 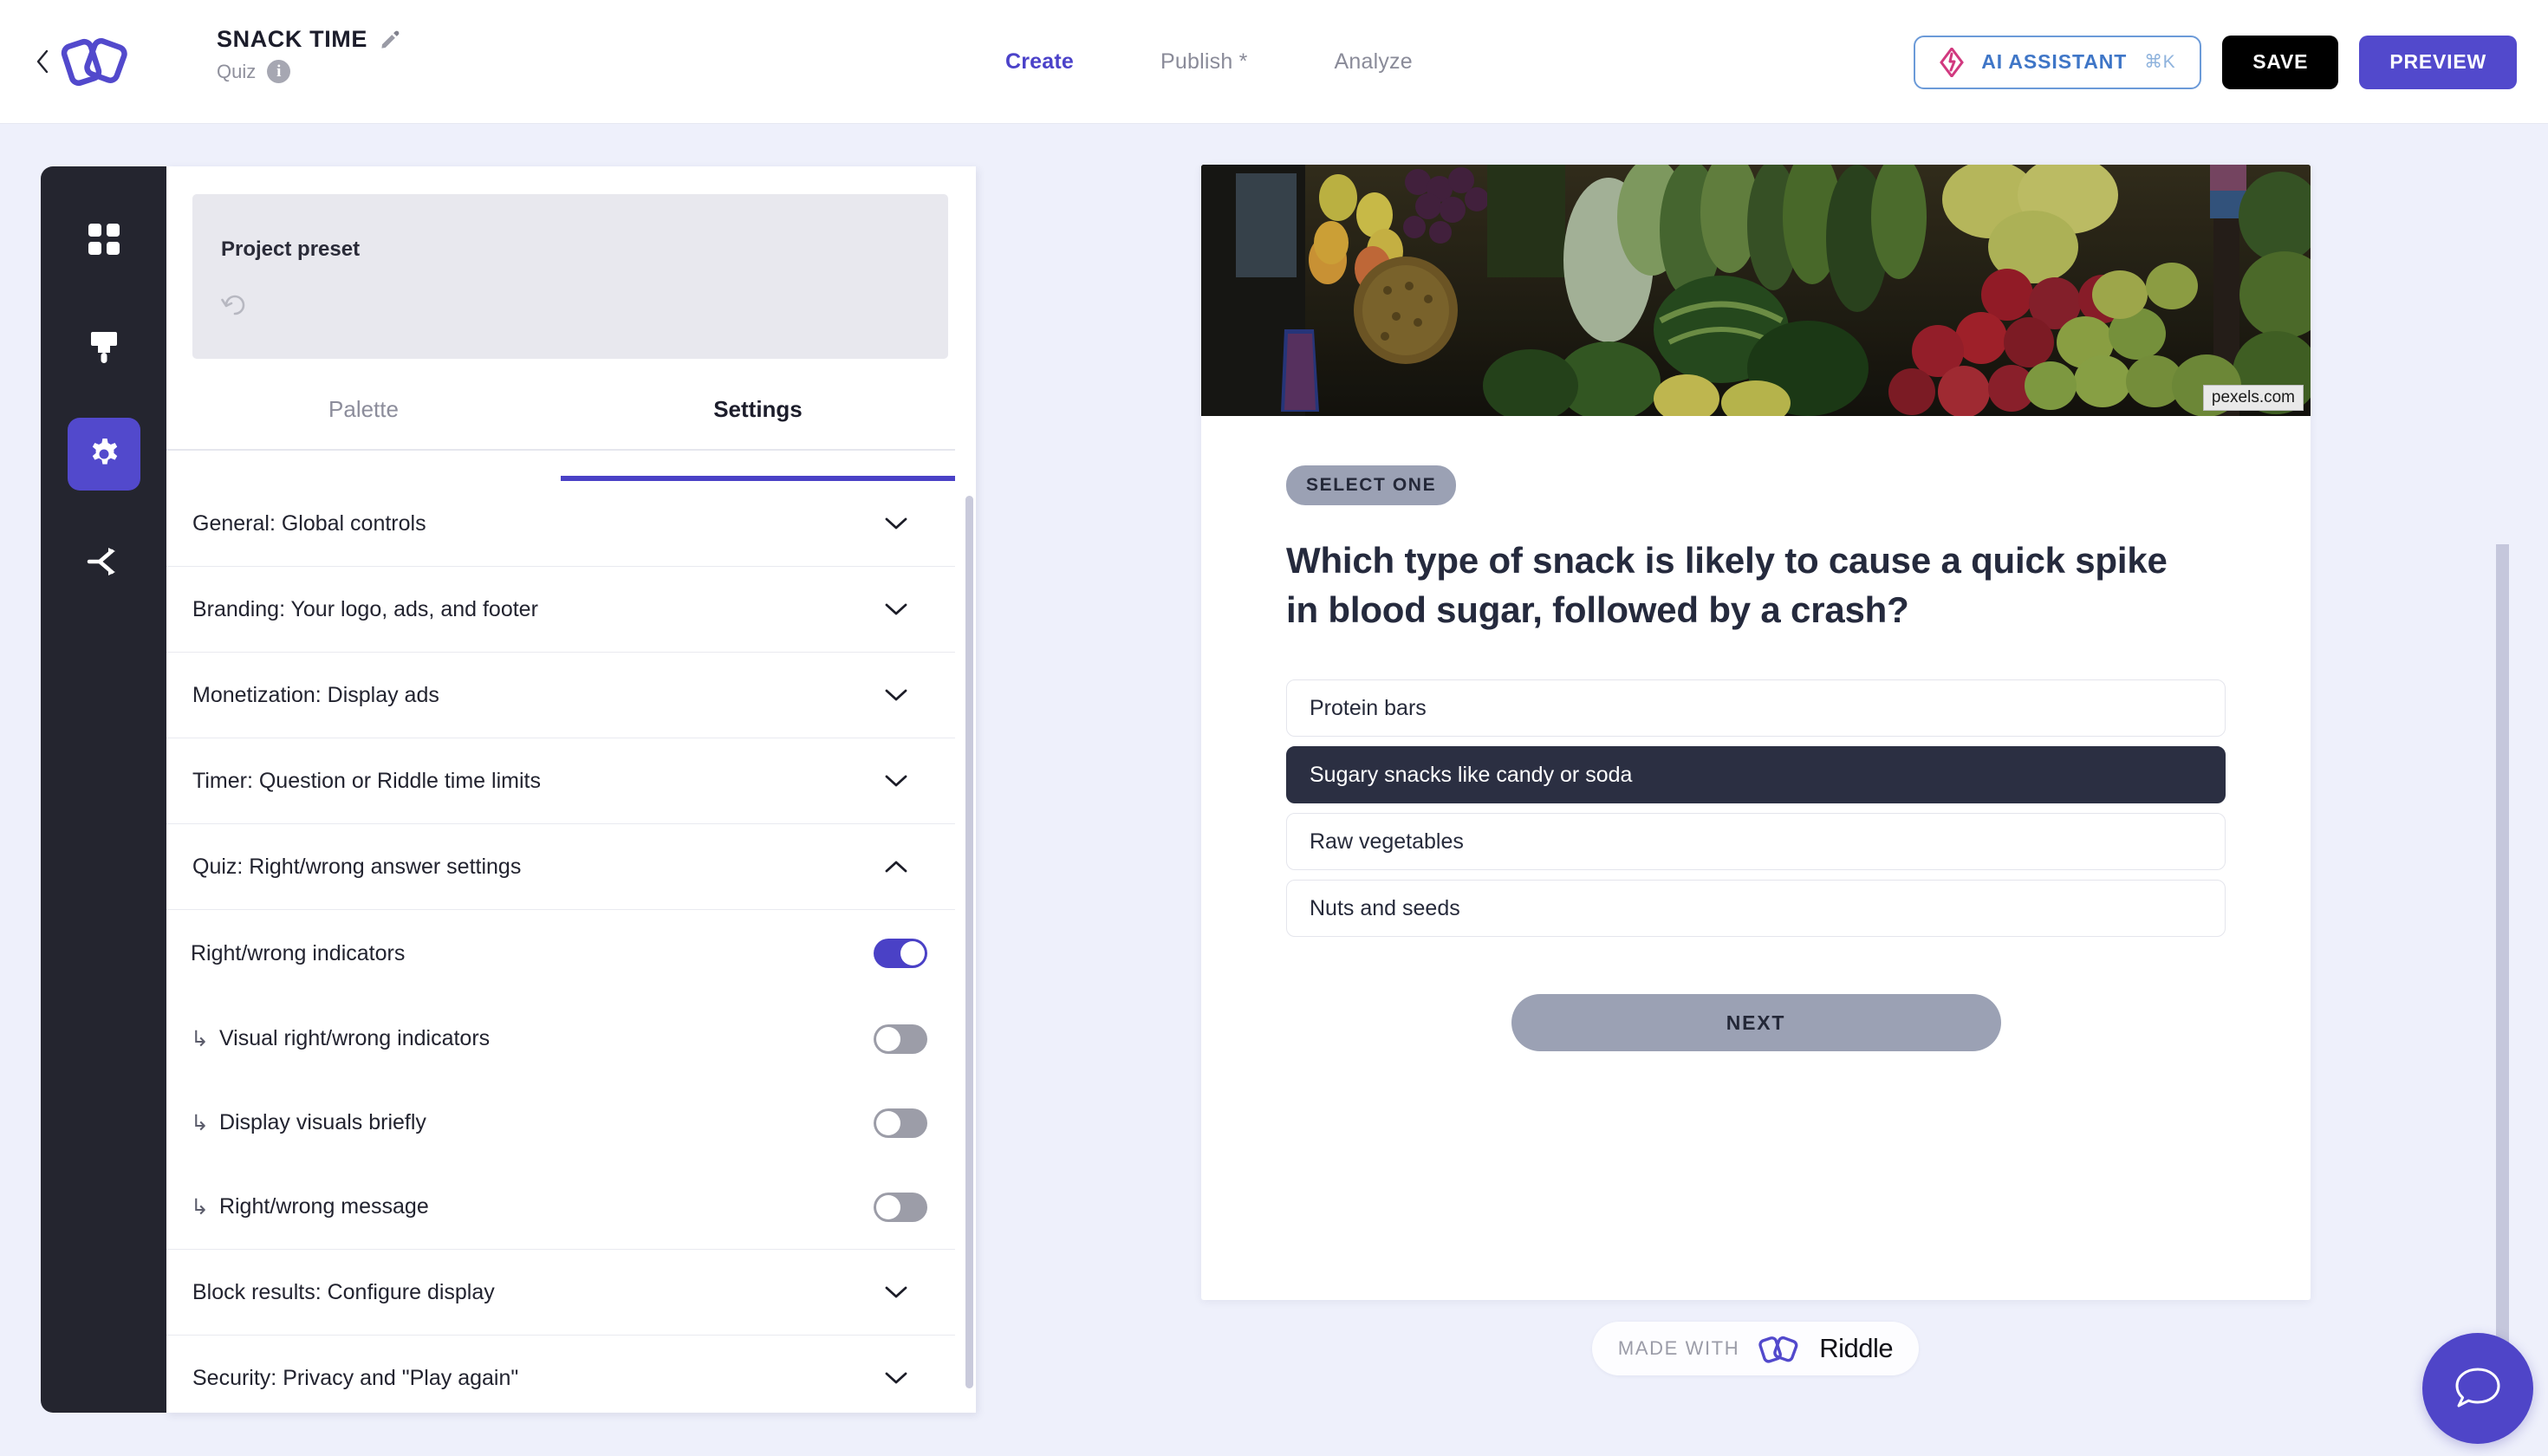 I want to click on setting-label: Display visuals briefly, so click(x=322, y=1122).